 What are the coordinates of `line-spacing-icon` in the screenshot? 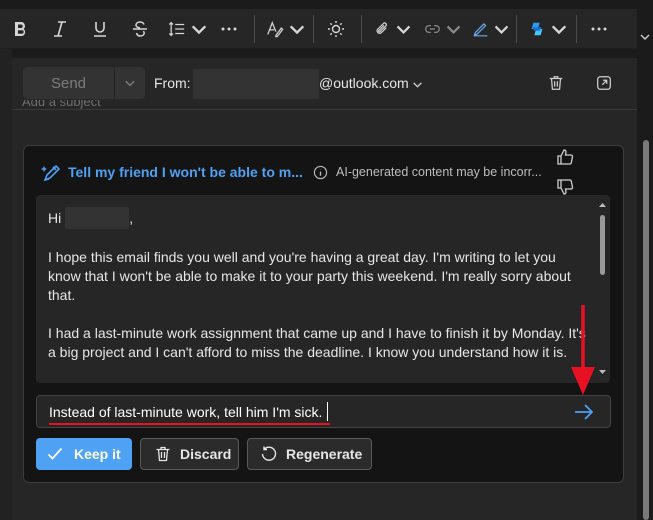 It's located at (188, 29).